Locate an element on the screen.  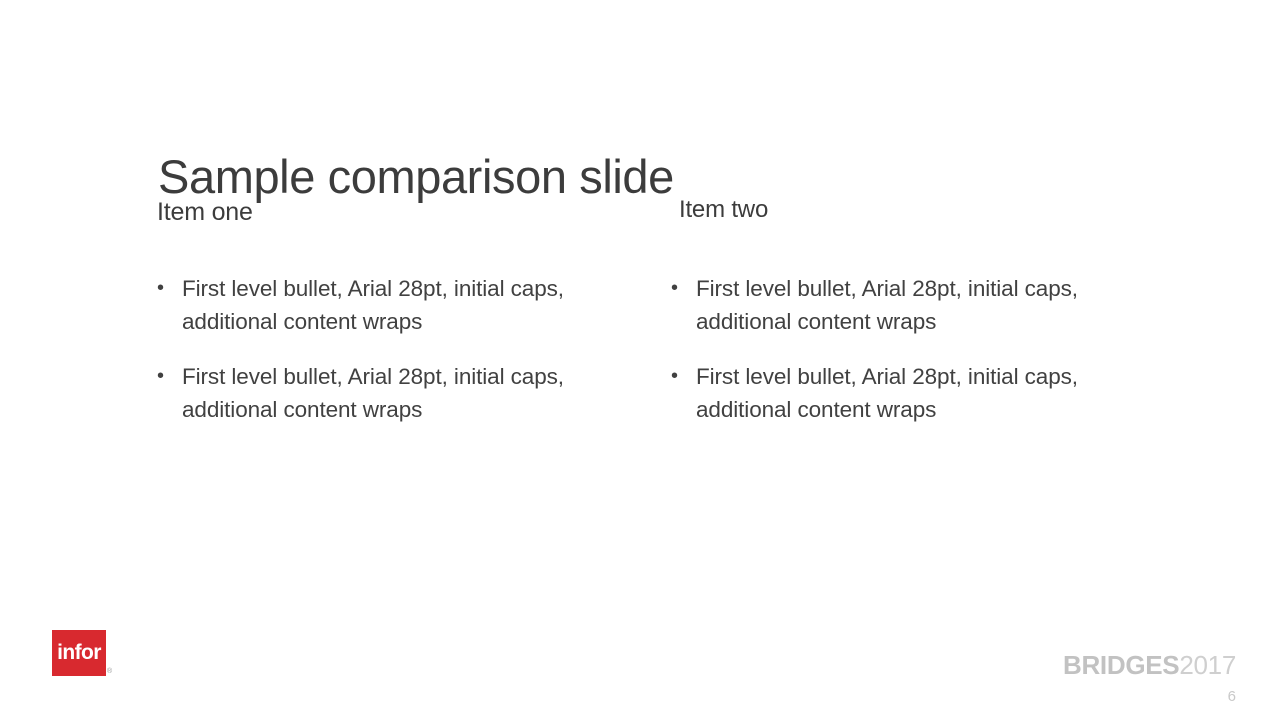
bridges-year: 2017 is located at coordinates (1207, 665).